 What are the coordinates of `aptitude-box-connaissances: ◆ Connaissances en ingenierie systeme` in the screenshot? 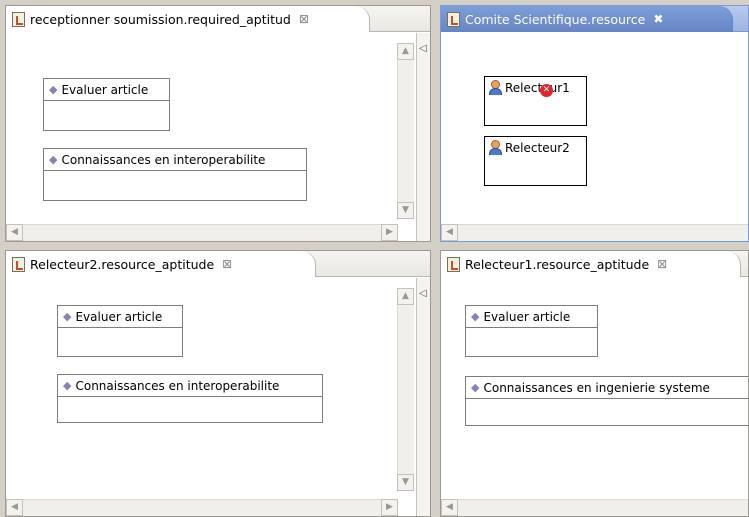 It's located at (606, 401).